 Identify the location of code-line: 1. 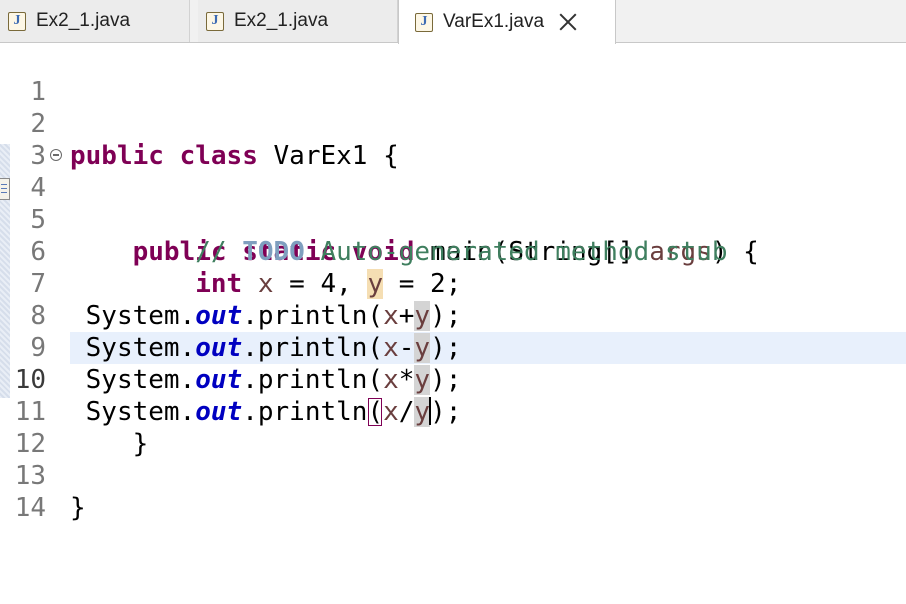
(453, 75).